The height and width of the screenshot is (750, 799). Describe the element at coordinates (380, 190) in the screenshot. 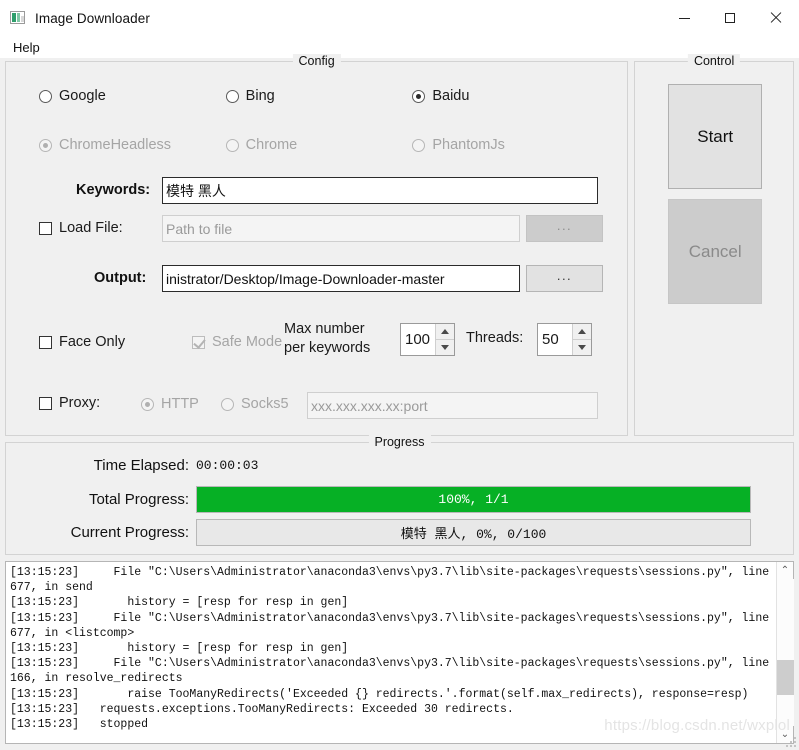

I see `keywords-input: 模特 黑人` at that location.